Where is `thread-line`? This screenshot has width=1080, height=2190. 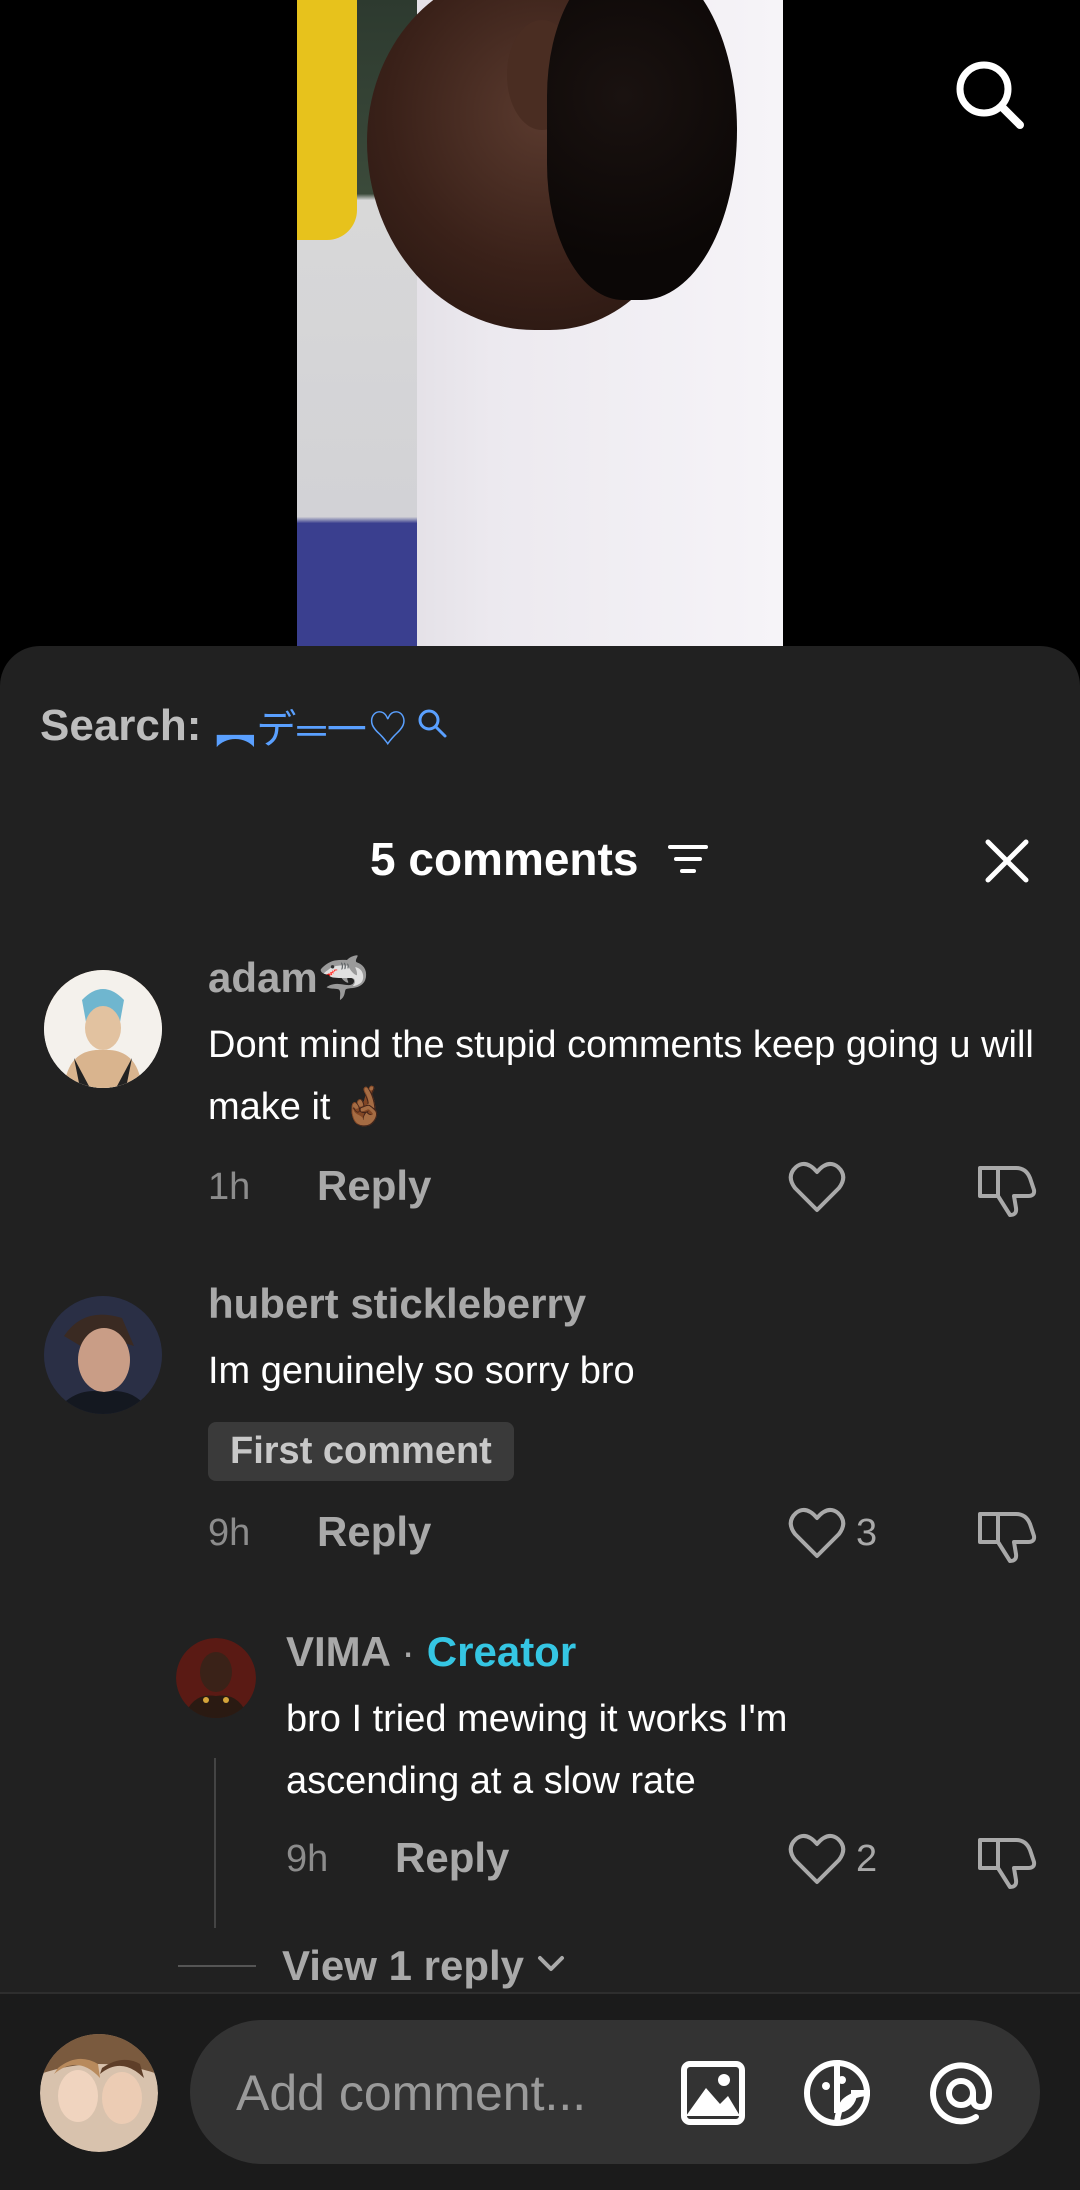
thread-line is located at coordinates (215, 1843).